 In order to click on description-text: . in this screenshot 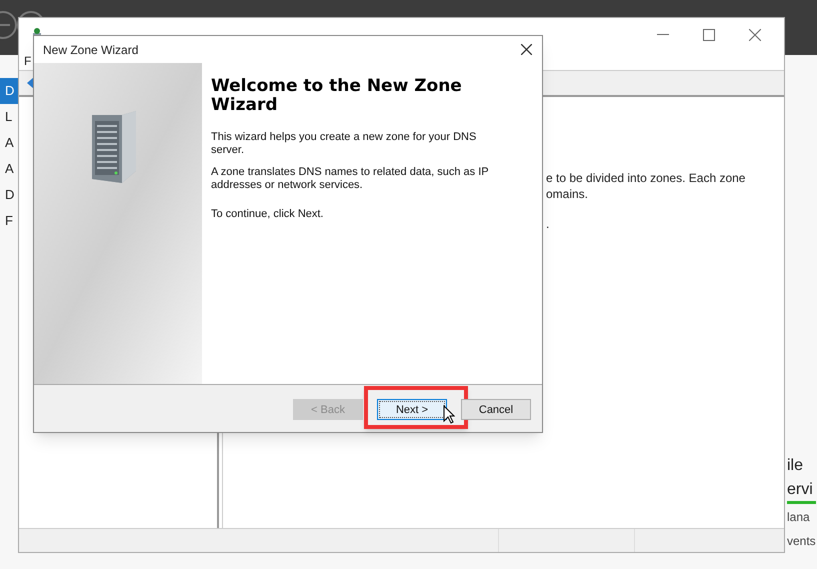, I will do `click(548, 224)`.